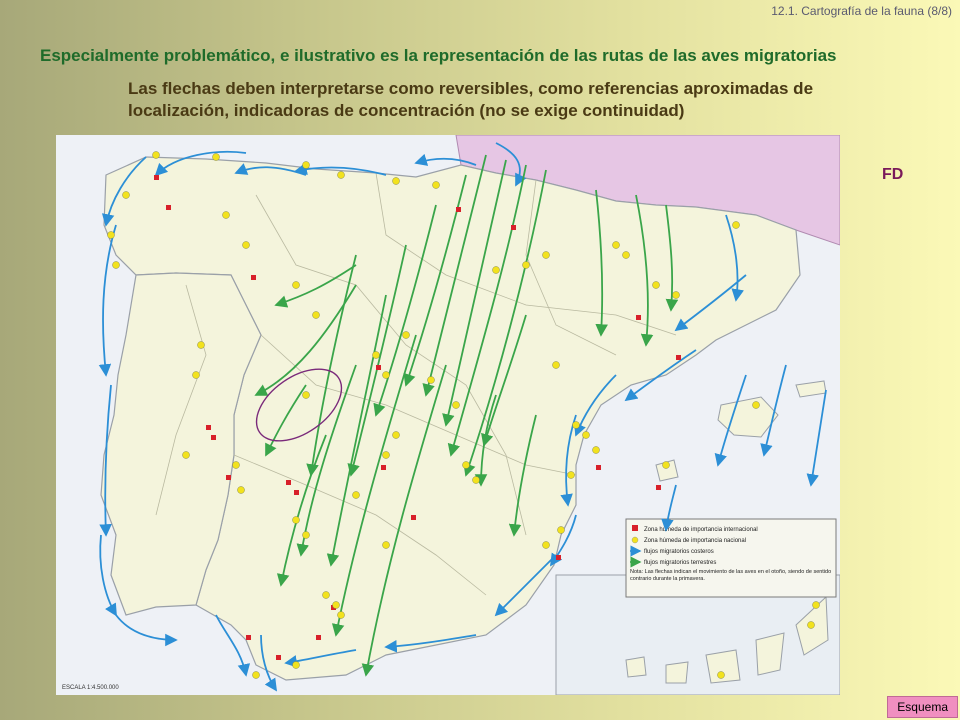 This screenshot has height=720, width=960. Describe the element at coordinates (893, 174) in the screenshot. I see `fd-label: FD` at that location.